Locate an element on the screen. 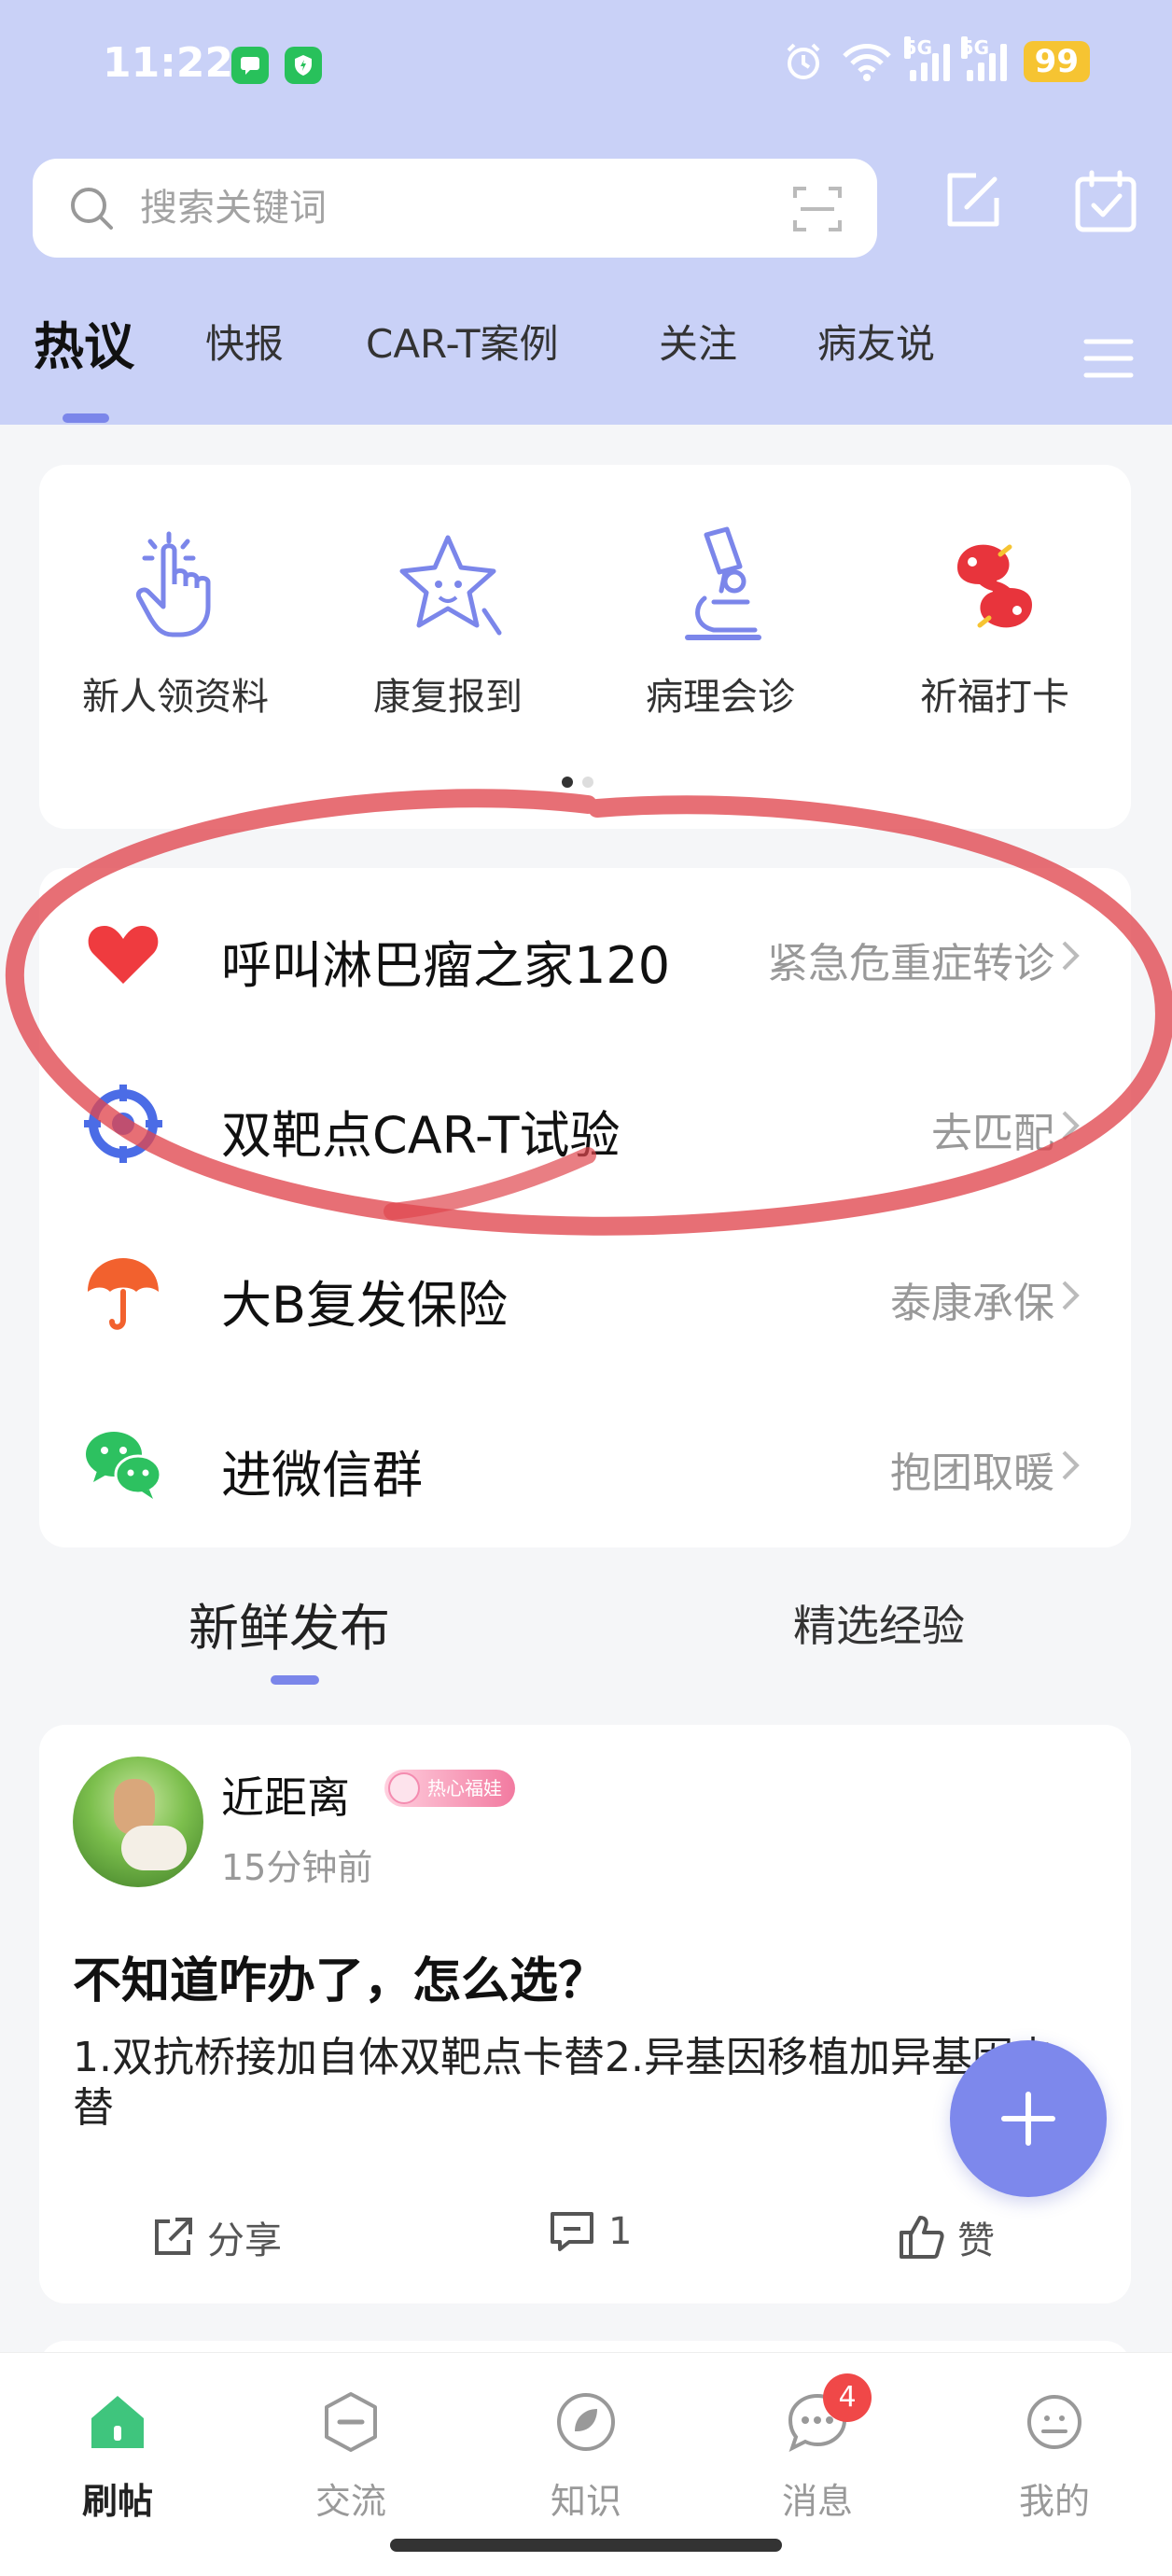 Image resolution: width=1172 pixels, height=2576 pixels. tab-news: 快报 is located at coordinates (244, 341).